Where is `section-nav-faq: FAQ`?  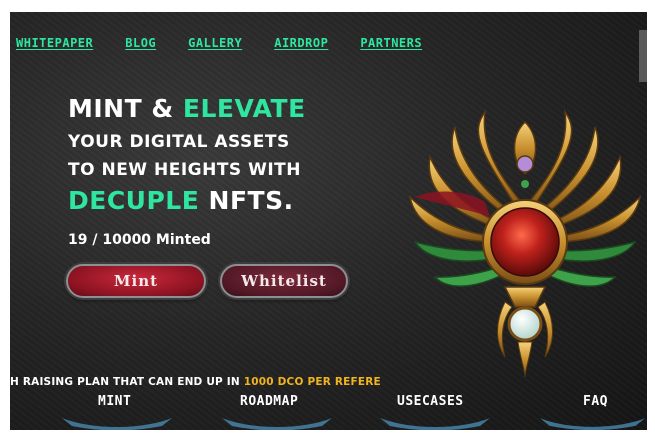
section-nav-faq: FAQ is located at coordinates (595, 401).